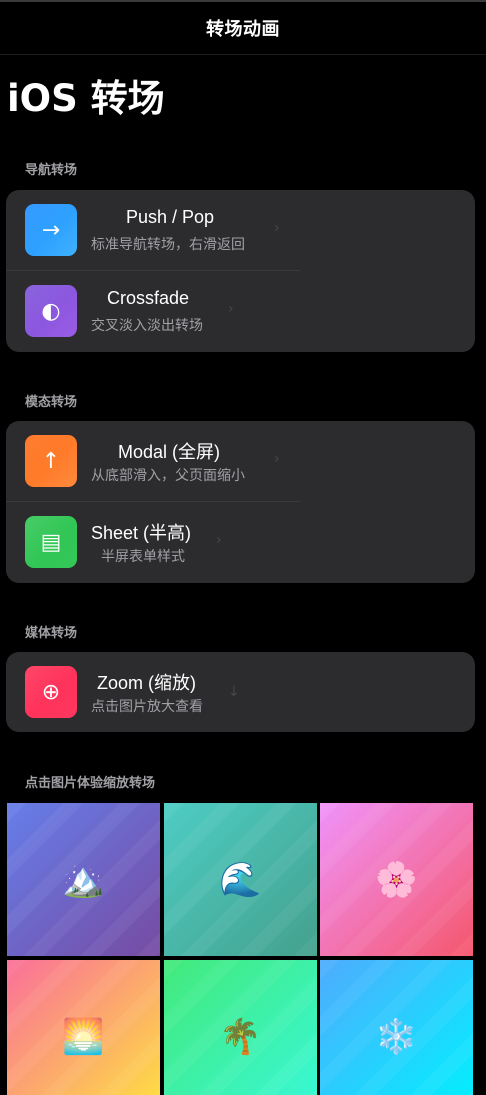 This screenshot has height=1095, width=486. Describe the element at coordinates (240, 1036) in the screenshot. I see `palm-tree-icon: 🌴` at that location.